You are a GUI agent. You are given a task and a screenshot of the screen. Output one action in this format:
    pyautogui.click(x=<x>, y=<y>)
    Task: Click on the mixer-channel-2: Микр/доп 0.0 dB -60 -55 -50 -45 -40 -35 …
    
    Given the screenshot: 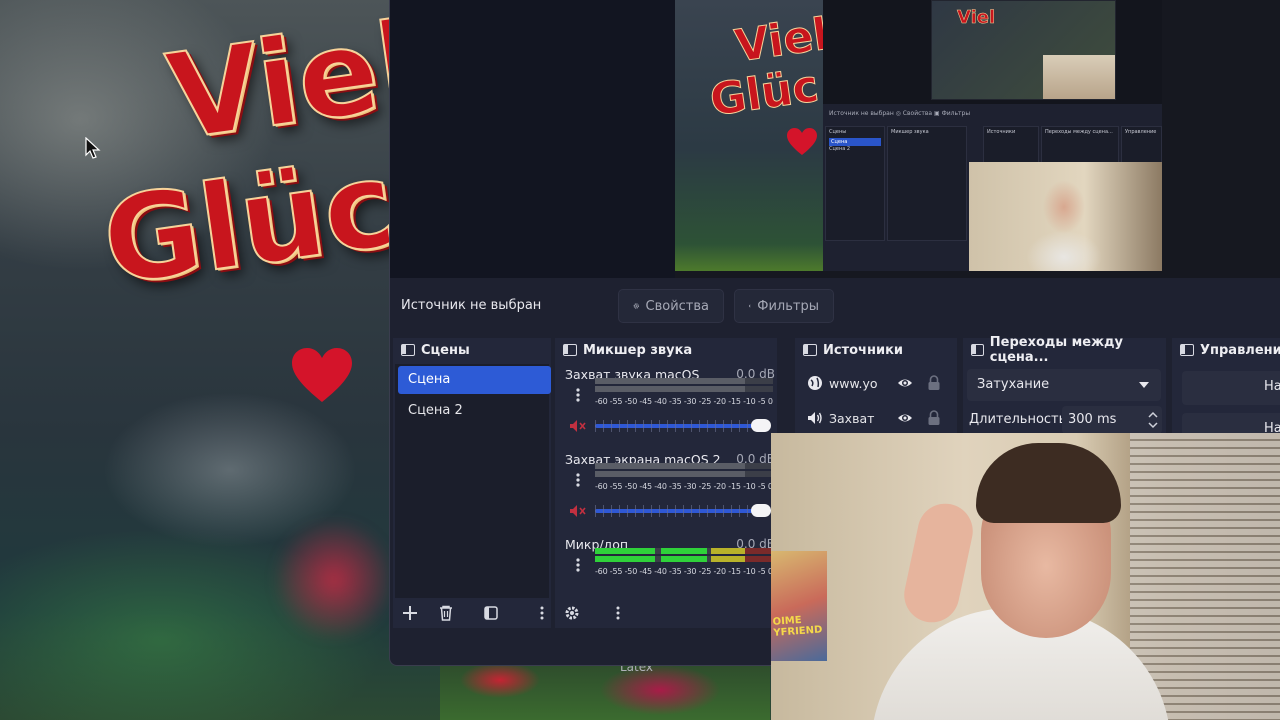 What is the action you would take?
    pyautogui.click(x=666, y=564)
    